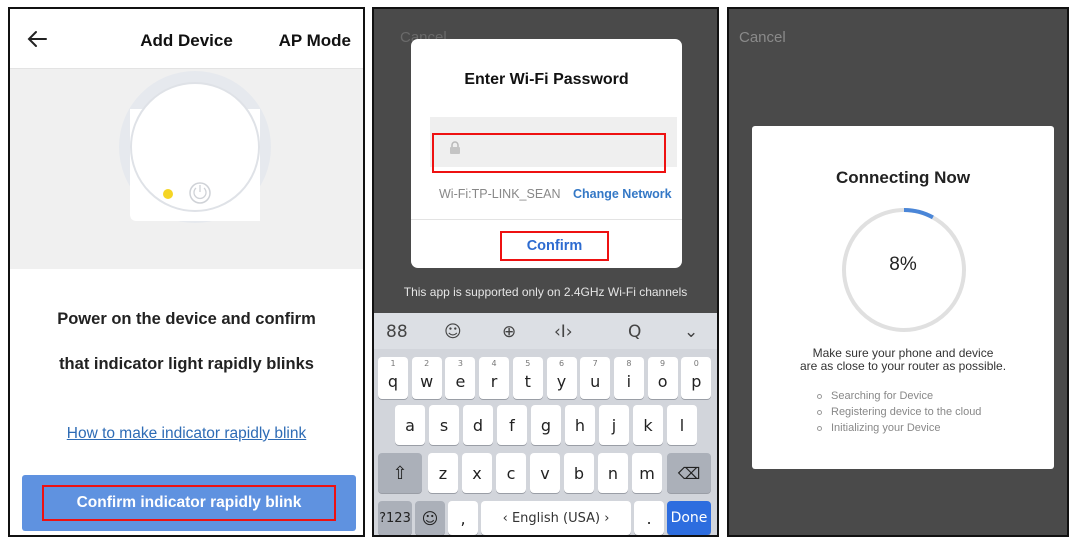  What do you see at coordinates (494, 363) in the screenshot?
I see `key-number: 4` at bounding box center [494, 363].